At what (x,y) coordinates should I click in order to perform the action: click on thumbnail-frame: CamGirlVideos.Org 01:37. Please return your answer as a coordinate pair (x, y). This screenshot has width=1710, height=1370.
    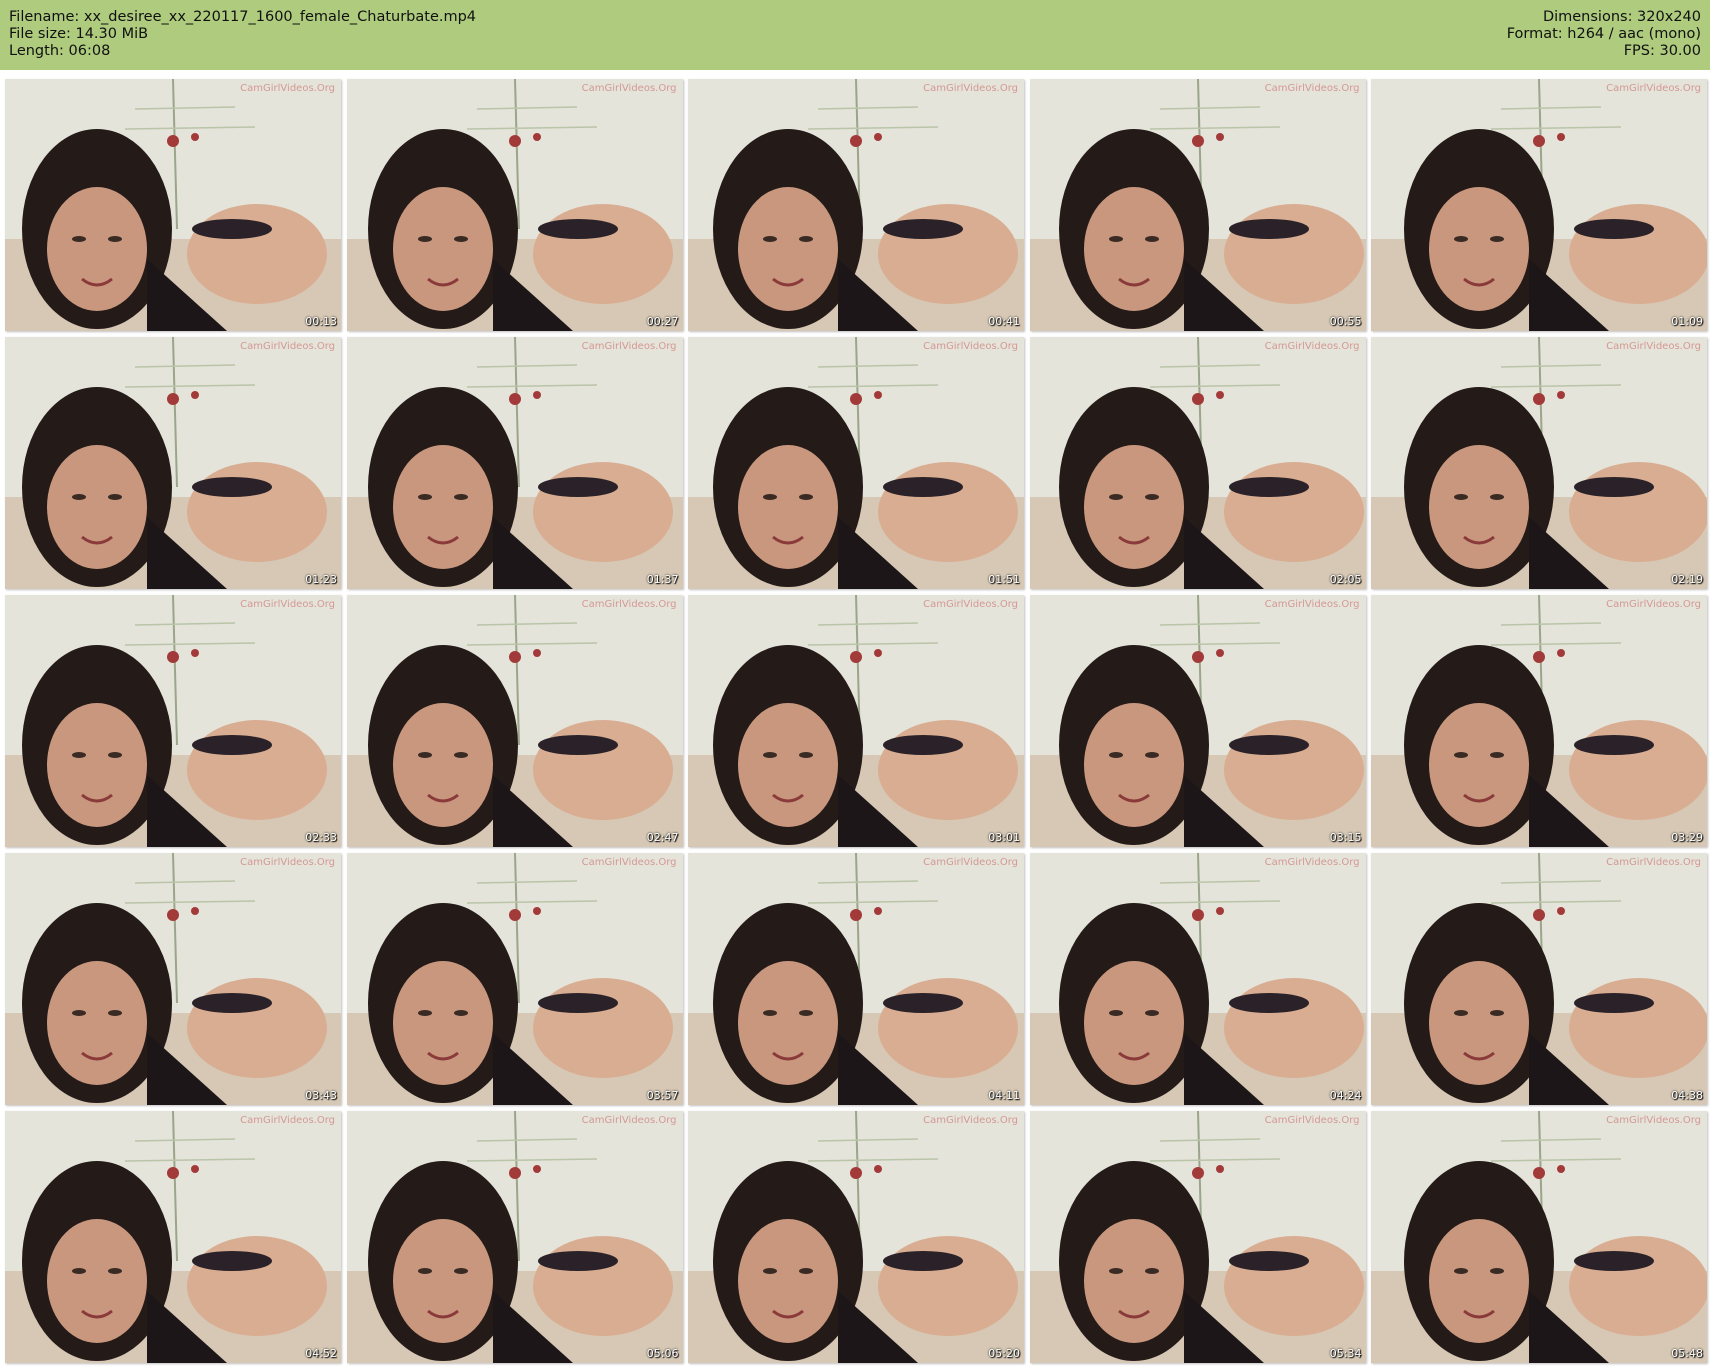
    Looking at the image, I should click on (514, 463).